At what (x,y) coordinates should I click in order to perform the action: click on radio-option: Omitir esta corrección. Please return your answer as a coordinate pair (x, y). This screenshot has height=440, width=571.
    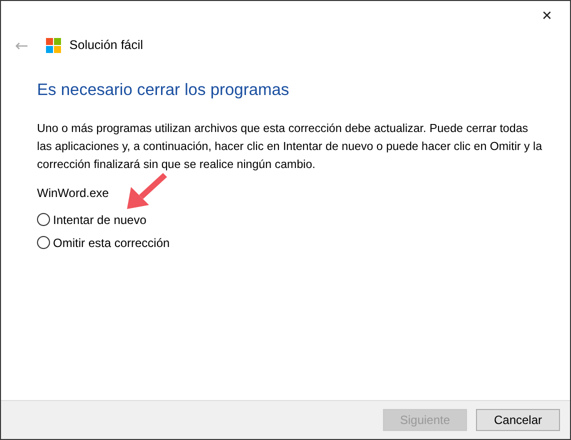
    Looking at the image, I should click on (103, 242).